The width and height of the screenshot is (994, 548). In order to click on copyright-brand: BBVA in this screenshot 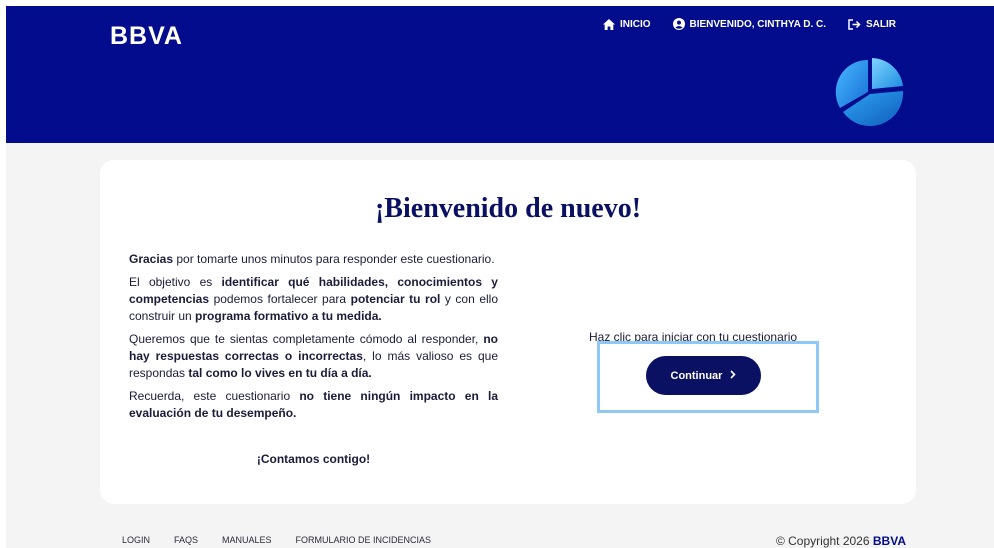, I will do `click(889, 541)`.